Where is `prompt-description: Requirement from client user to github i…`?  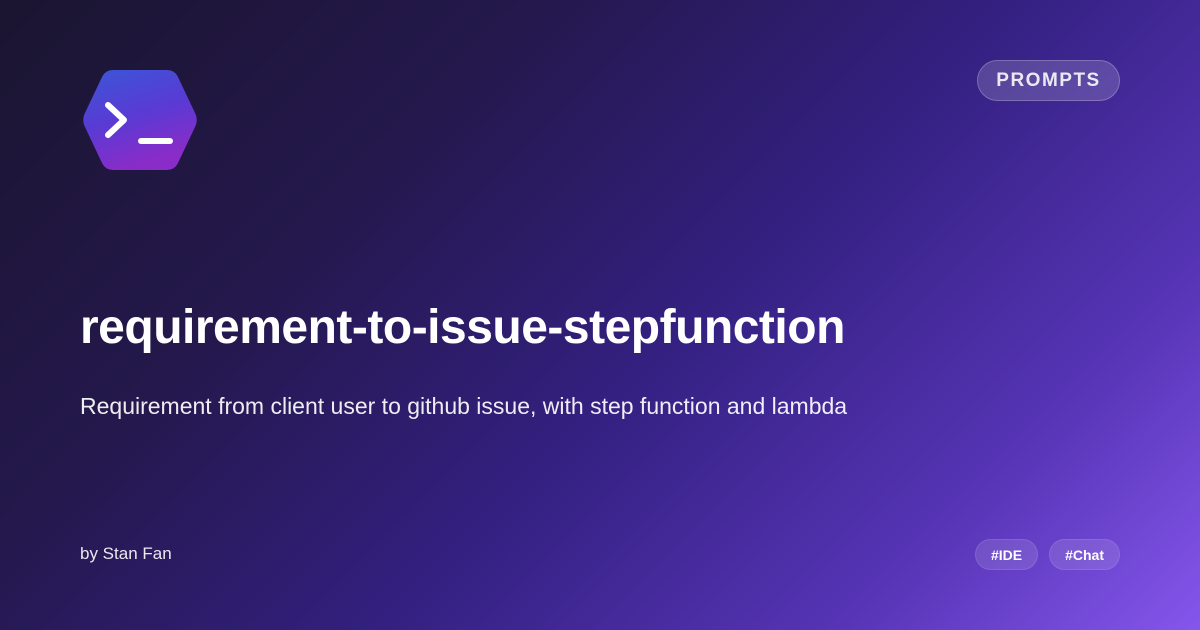 prompt-description: Requirement from client user to github i… is located at coordinates (464, 406).